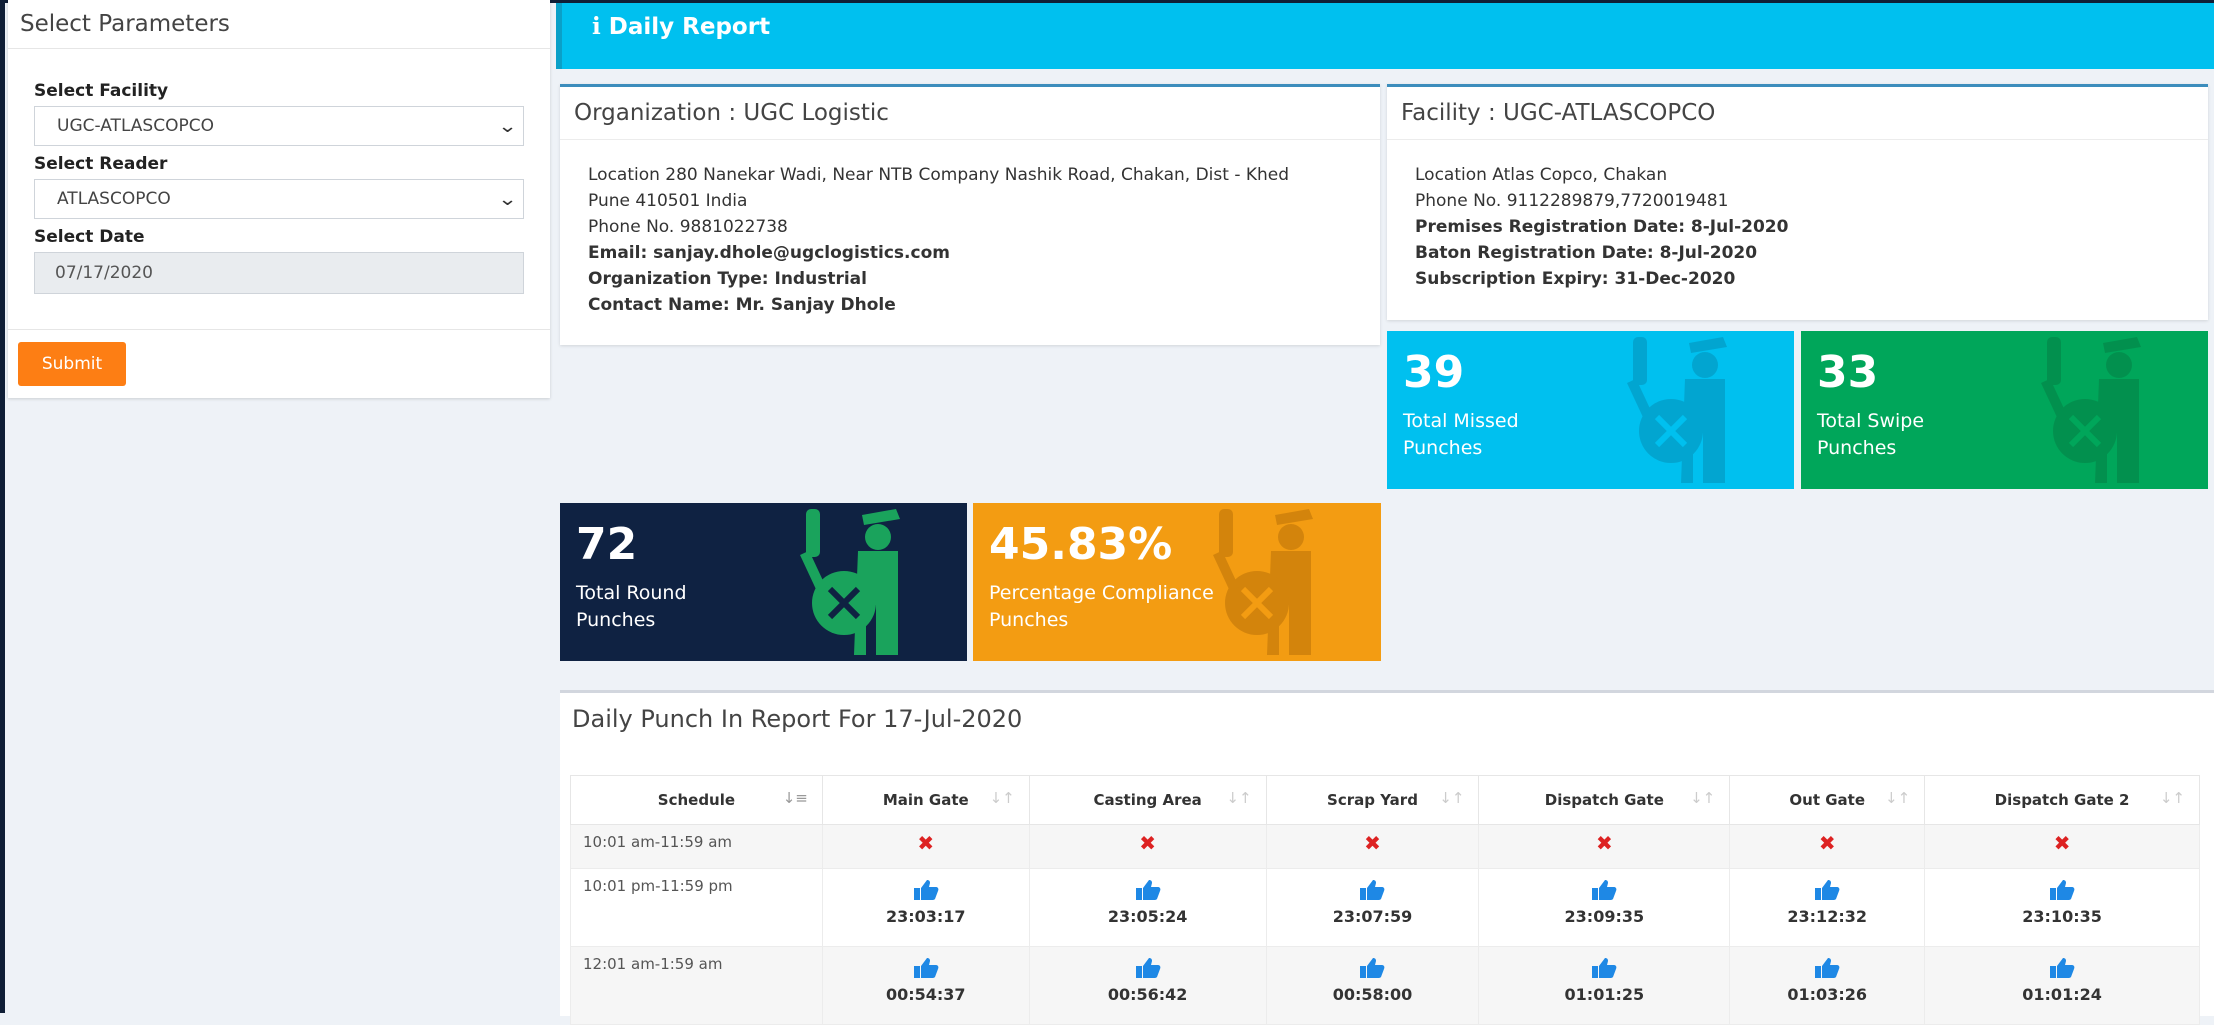 This screenshot has width=2214, height=1025. I want to click on column-label: Dispatch Gate, so click(1604, 800).